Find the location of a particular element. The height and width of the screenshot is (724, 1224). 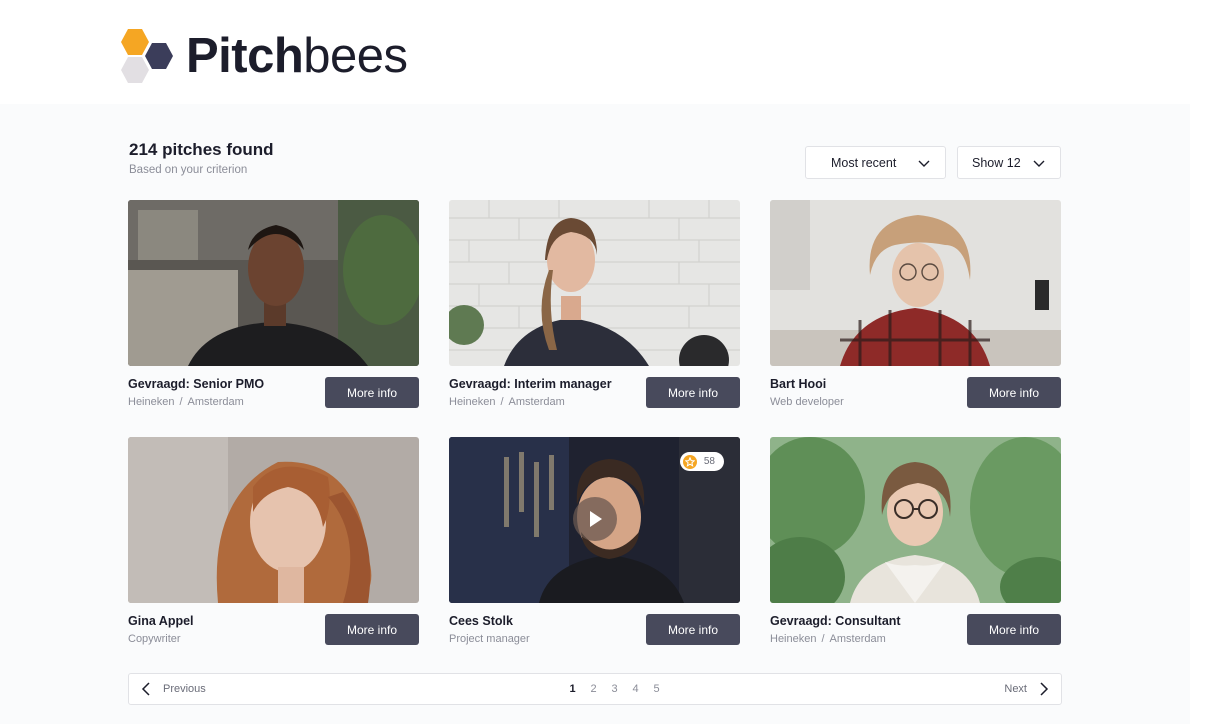

pitch-title: Bart Hooi is located at coordinates (798, 384).